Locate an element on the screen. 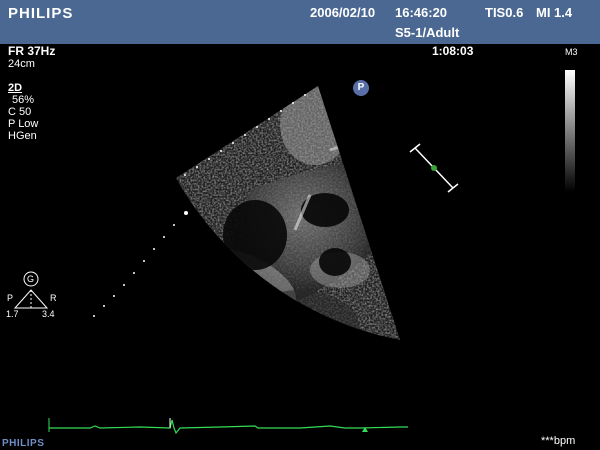 The height and width of the screenshot is (450, 600). orientation-badge: G is located at coordinates (31, 279).